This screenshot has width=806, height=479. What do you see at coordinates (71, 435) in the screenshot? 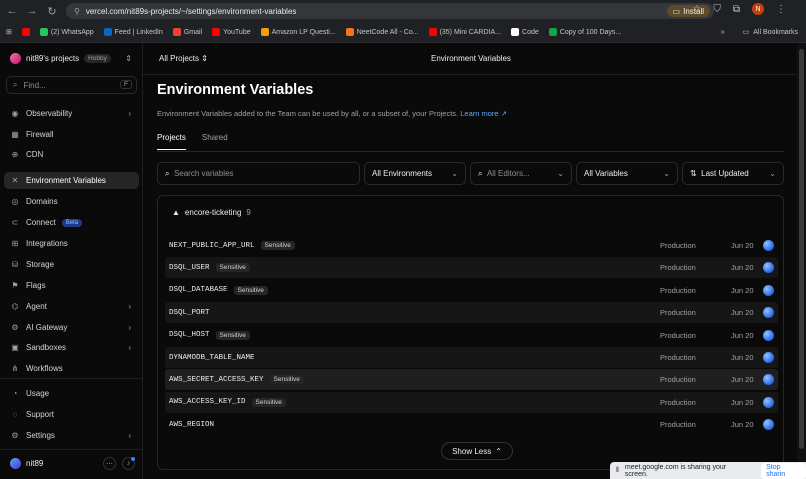
I see `sidebar-item-settings: ⚙ Settings ›` at bounding box center [71, 435].